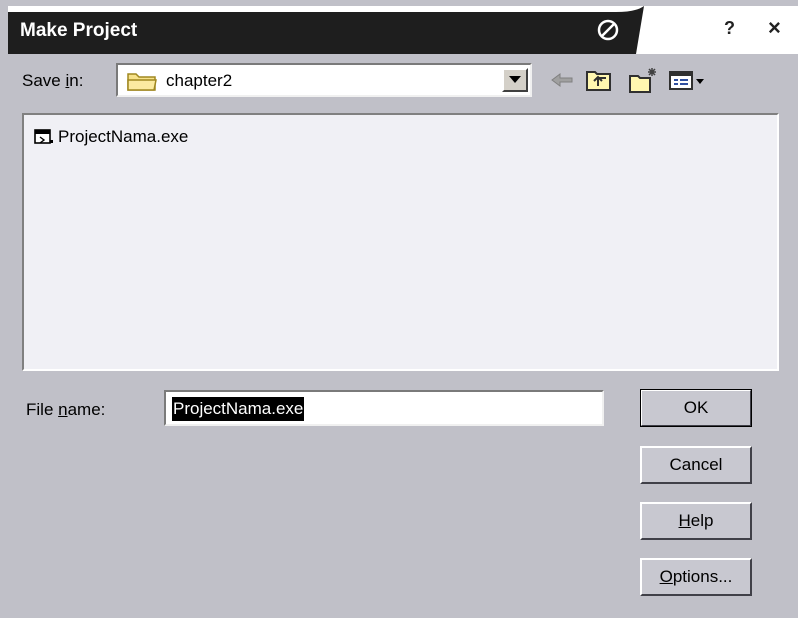 This screenshot has width=798, height=618. What do you see at coordinates (238, 409) in the screenshot?
I see `file-name-selected-text: ProjectNama.exe` at bounding box center [238, 409].